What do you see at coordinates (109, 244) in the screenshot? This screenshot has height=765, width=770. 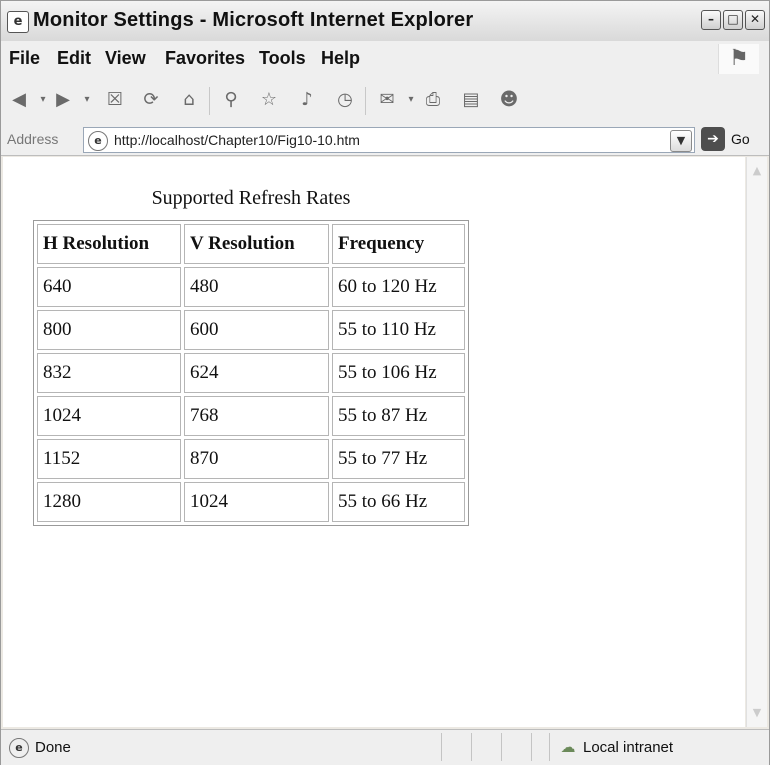 I see `header-h-resolution: H Resolution` at bounding box center [109, 244].